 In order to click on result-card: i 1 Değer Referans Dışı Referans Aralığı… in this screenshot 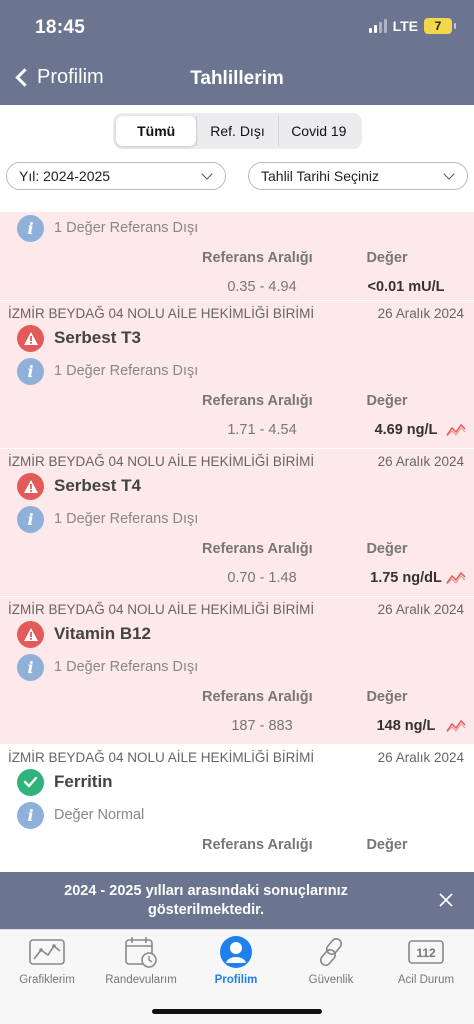, I will do `click(237, 256)`.